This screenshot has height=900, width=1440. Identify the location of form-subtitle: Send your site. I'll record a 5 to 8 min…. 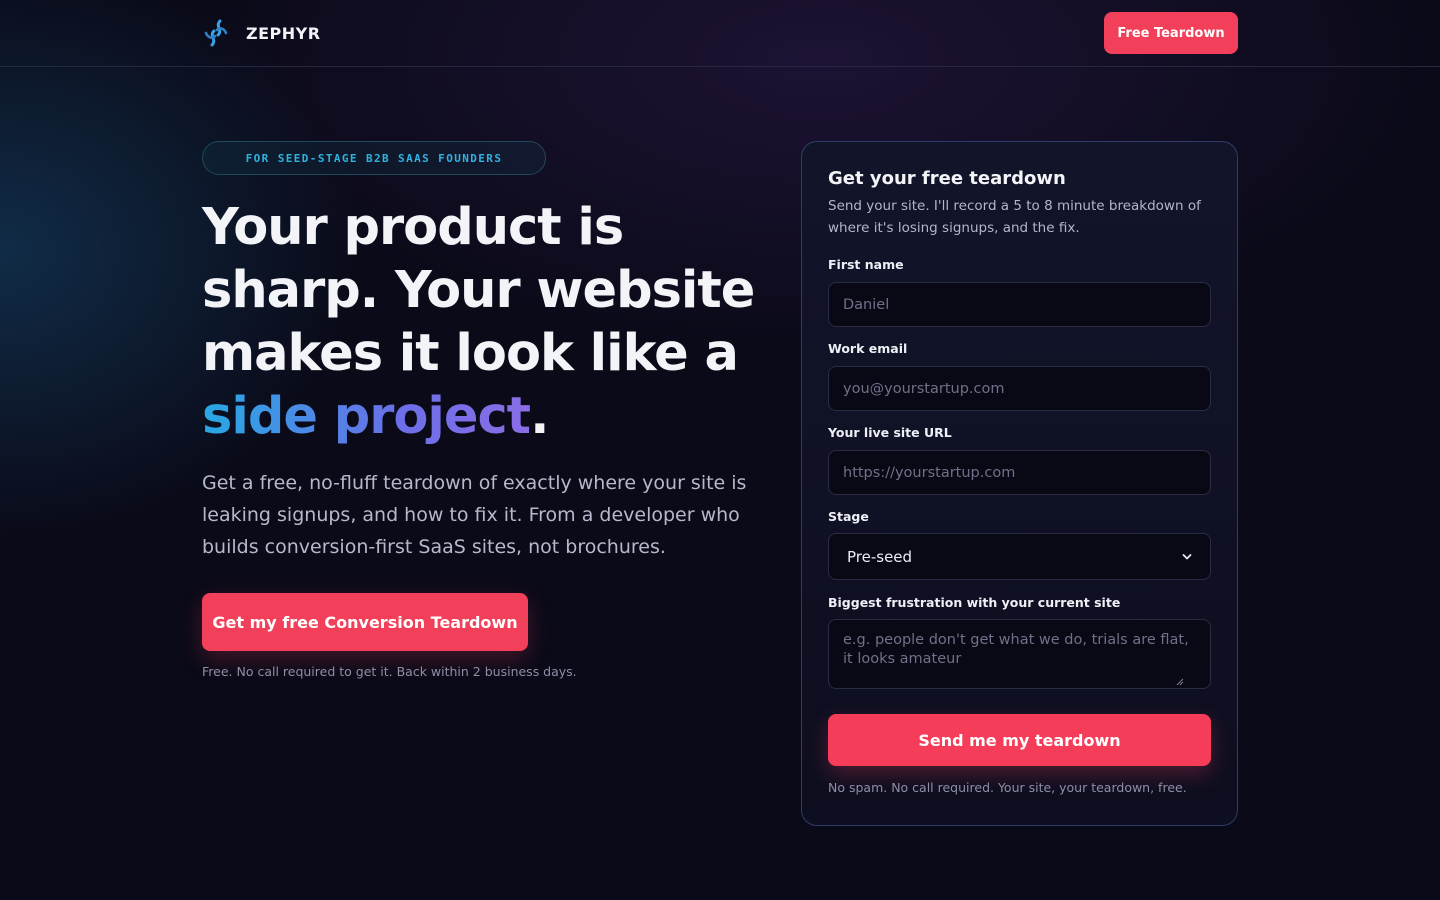
(1014, 217).